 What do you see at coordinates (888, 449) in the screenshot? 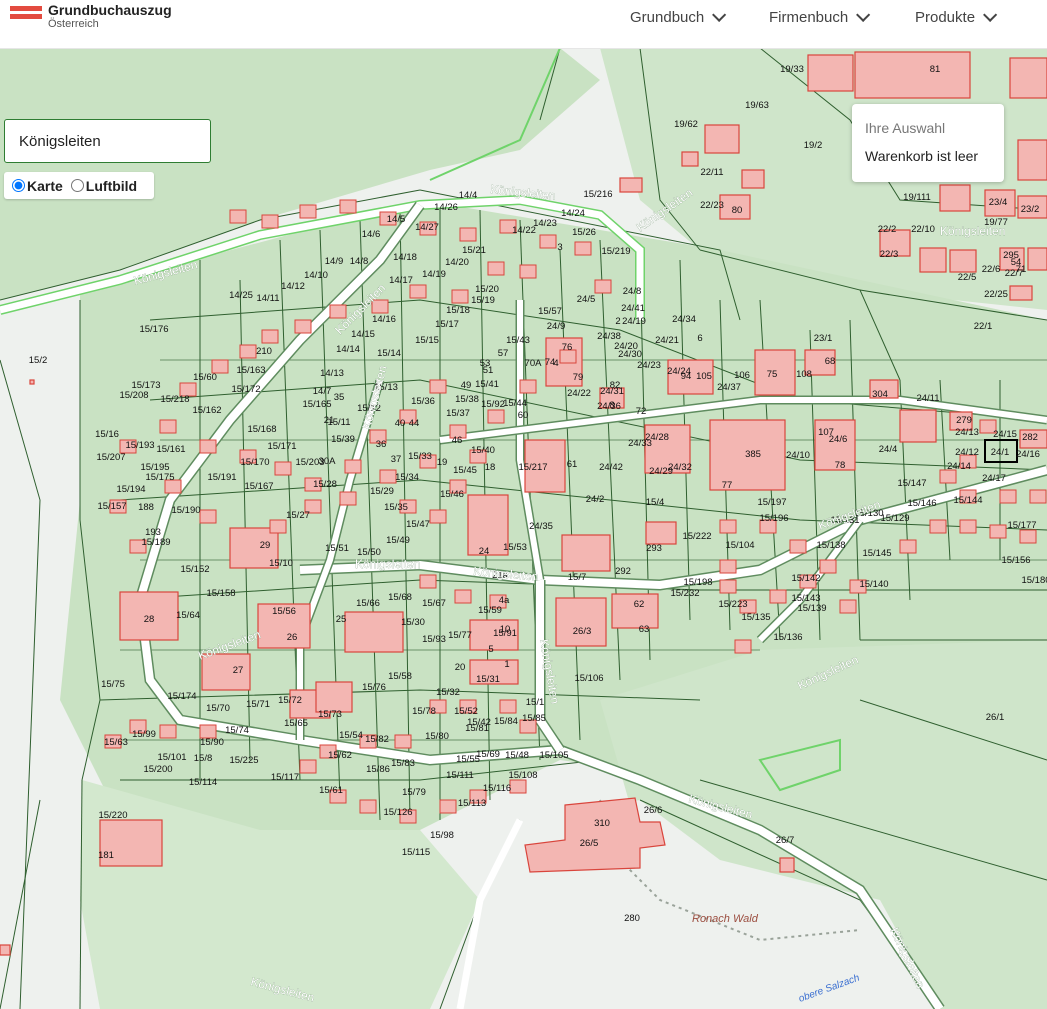
I see `parcel-label: 24/4` at bounding box center [888, 449].